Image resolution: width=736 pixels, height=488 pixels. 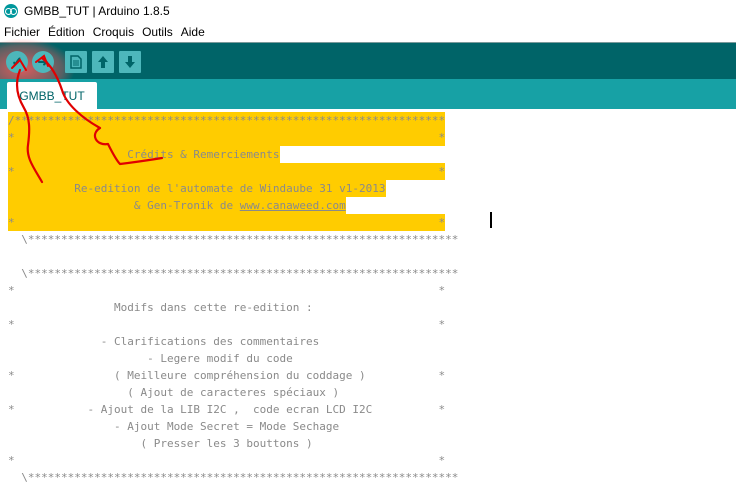 What do you see at coordinates (368, 69) in the screenshot?
I see `toolbar: ✓ ➜` at bounding box center [368, 69].